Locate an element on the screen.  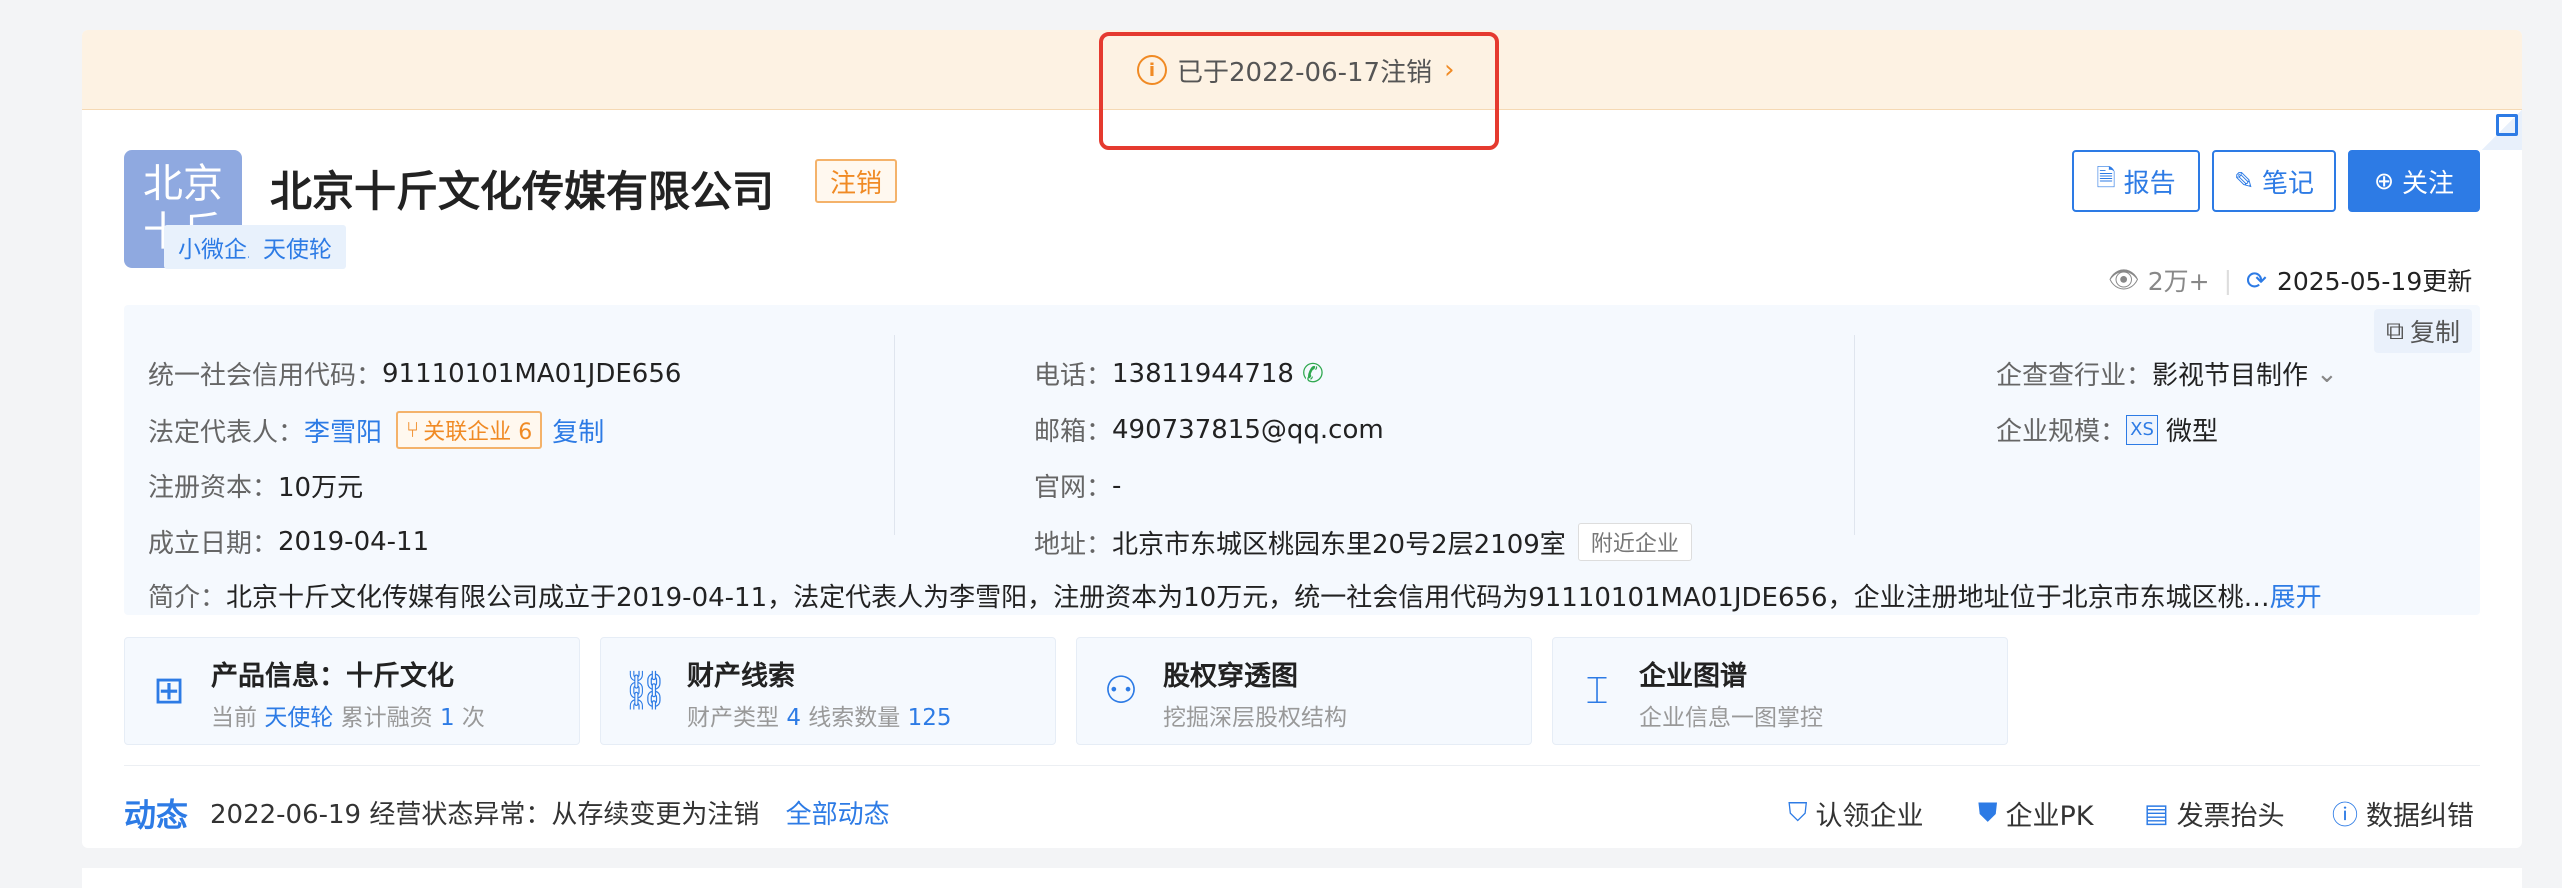
qr-code-icon is located at coordinates (2502, 130).